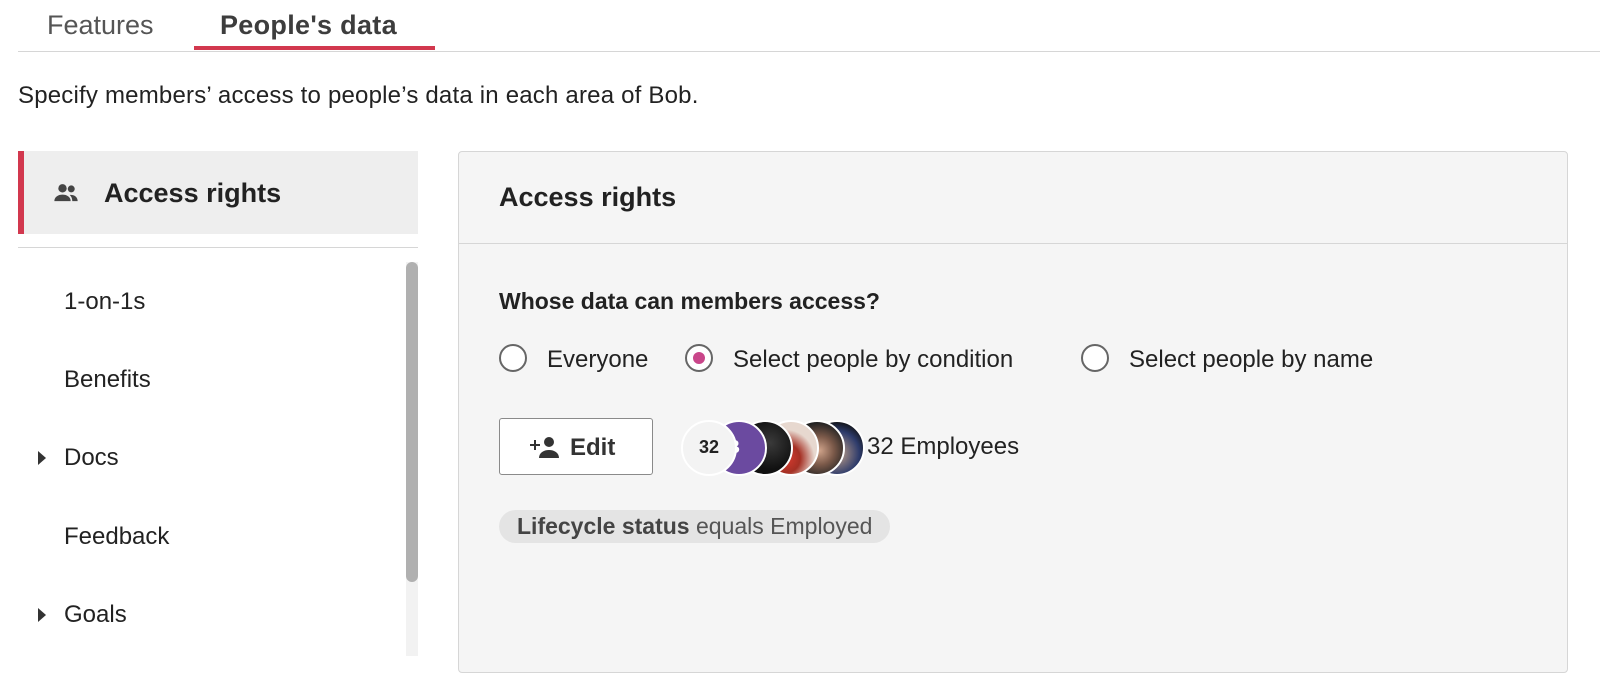 This screenshot has height=673, width=1600. I want to click on avatar-stack: B 32, so click(773, 448).